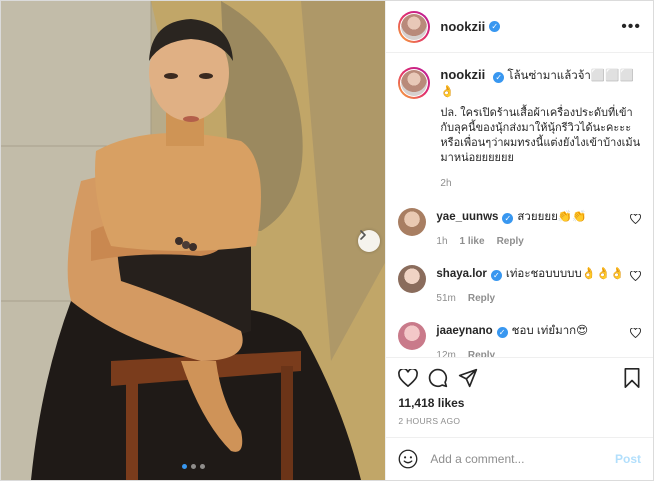 The height and width of the screenshot is (481, 654). I want to click on next-slide-button, so click(369, 241).